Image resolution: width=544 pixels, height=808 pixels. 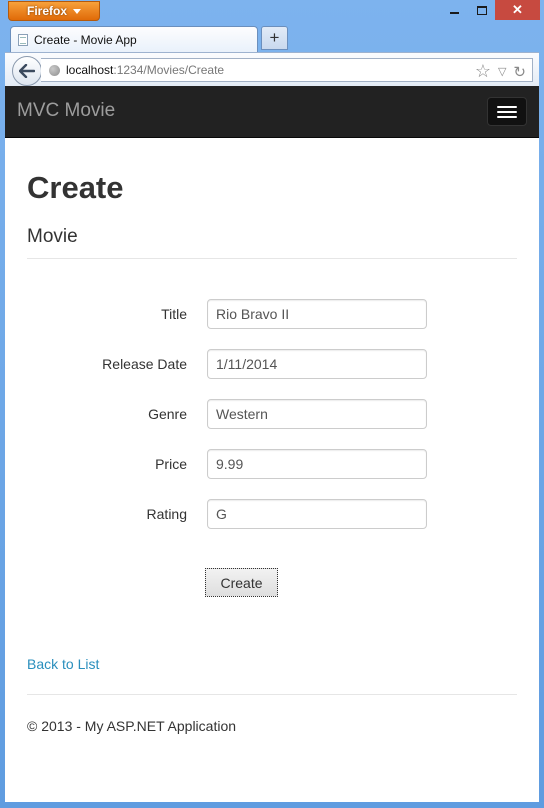 I want to click on minimize-button, so click(x=454, y=10).